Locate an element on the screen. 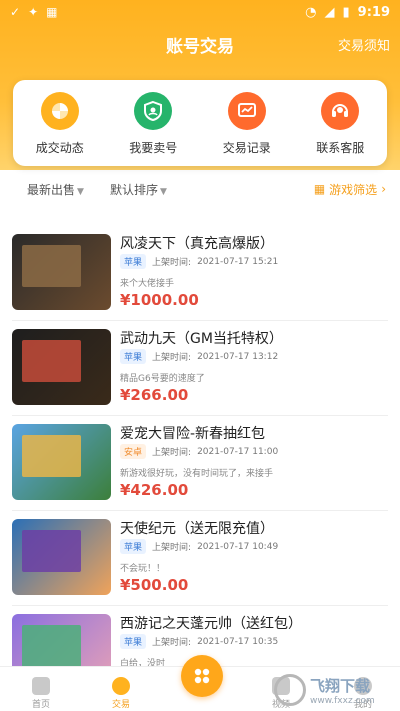  listing-title: 武动九天（GM当托特权） is located at coordinates (201, 339).